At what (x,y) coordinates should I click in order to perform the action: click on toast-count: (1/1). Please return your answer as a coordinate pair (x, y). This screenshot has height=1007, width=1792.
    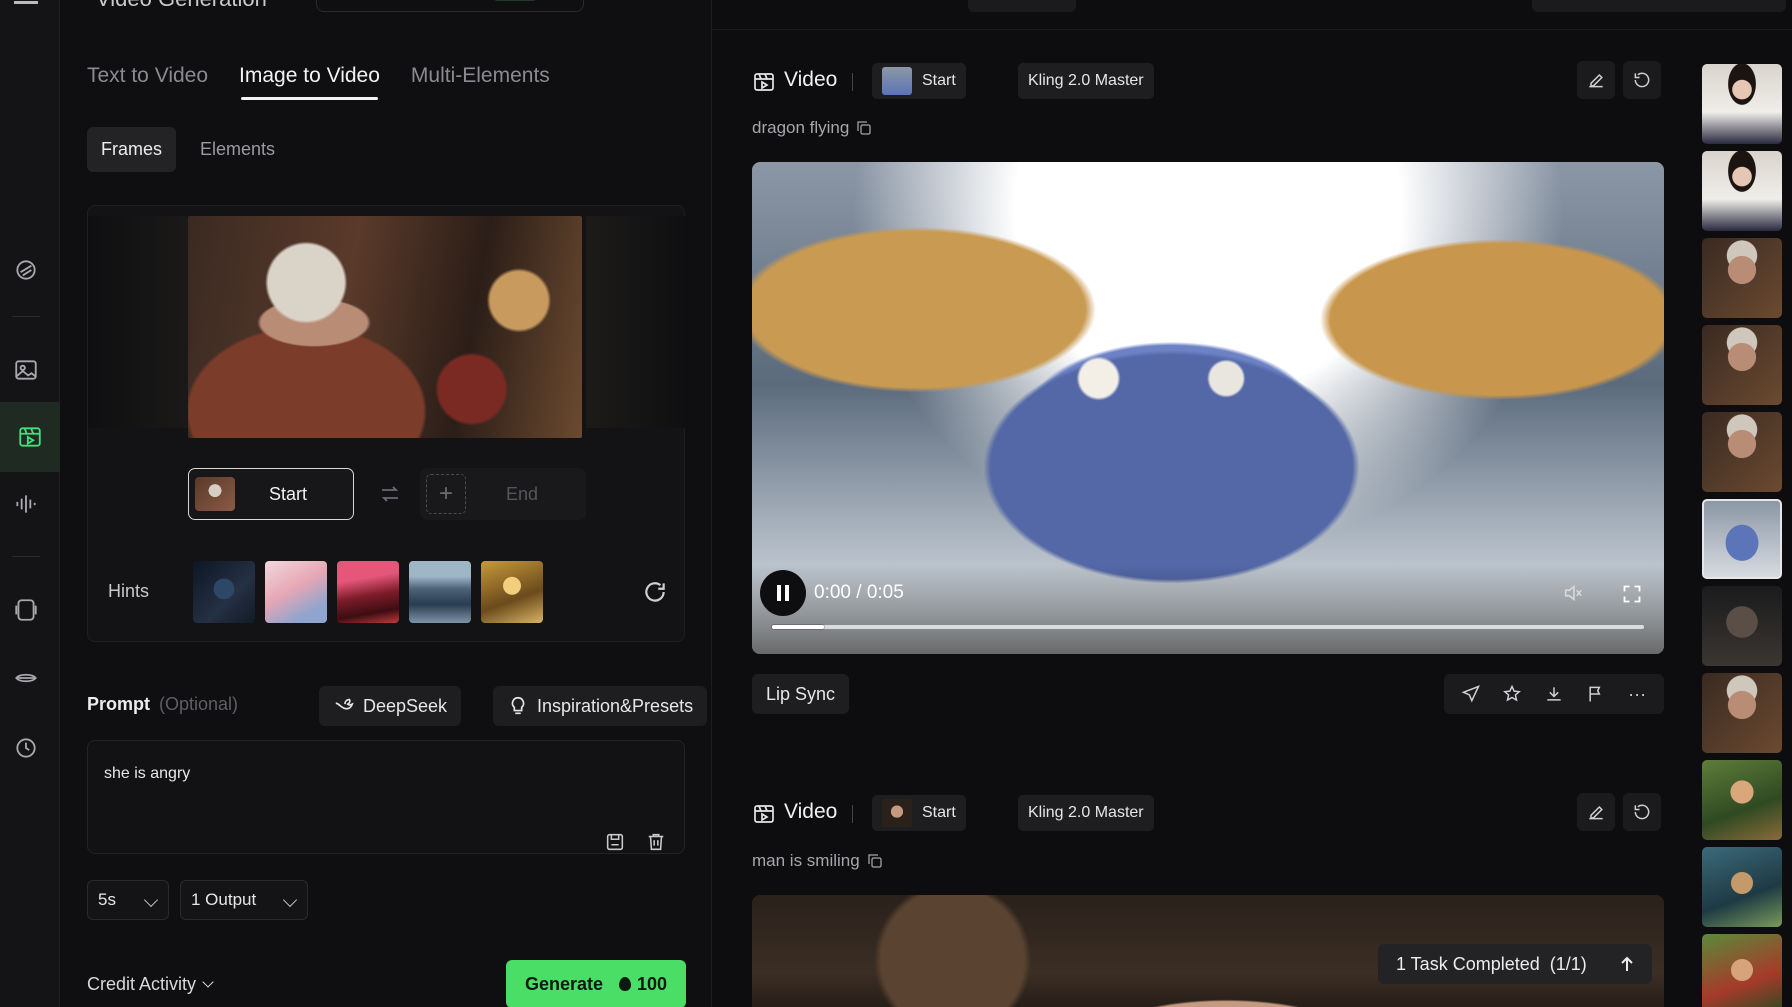
    Looking at the image, I should click on (1568, 963).